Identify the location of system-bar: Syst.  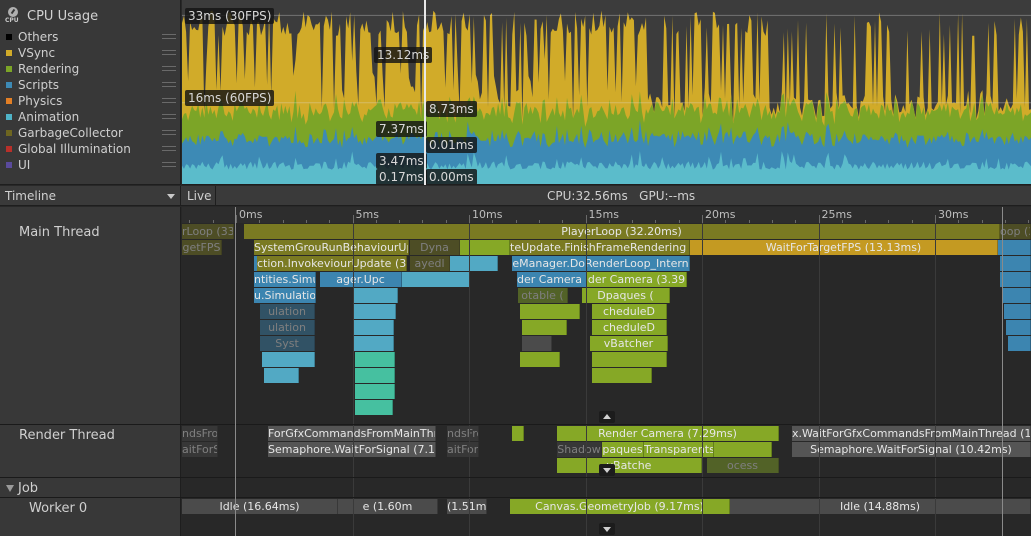
(287, 343).